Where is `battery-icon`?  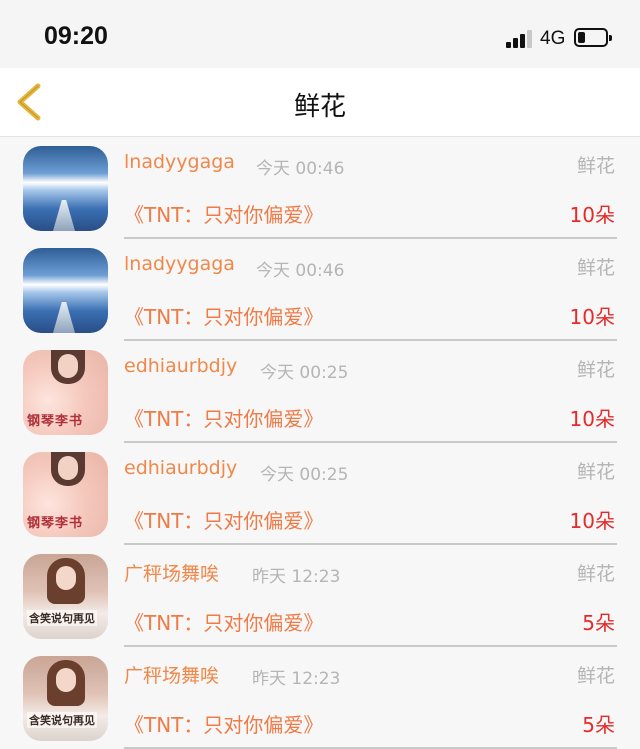 battery-icon is located at coordinates (593, 37).